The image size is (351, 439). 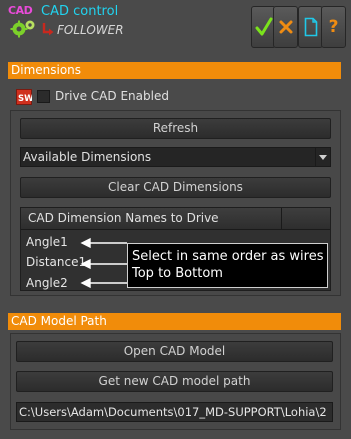 What do you see at coordinates (47, 283) in the screenshot?
I see `table-row: Angle2` at bounding box center [47, 283].